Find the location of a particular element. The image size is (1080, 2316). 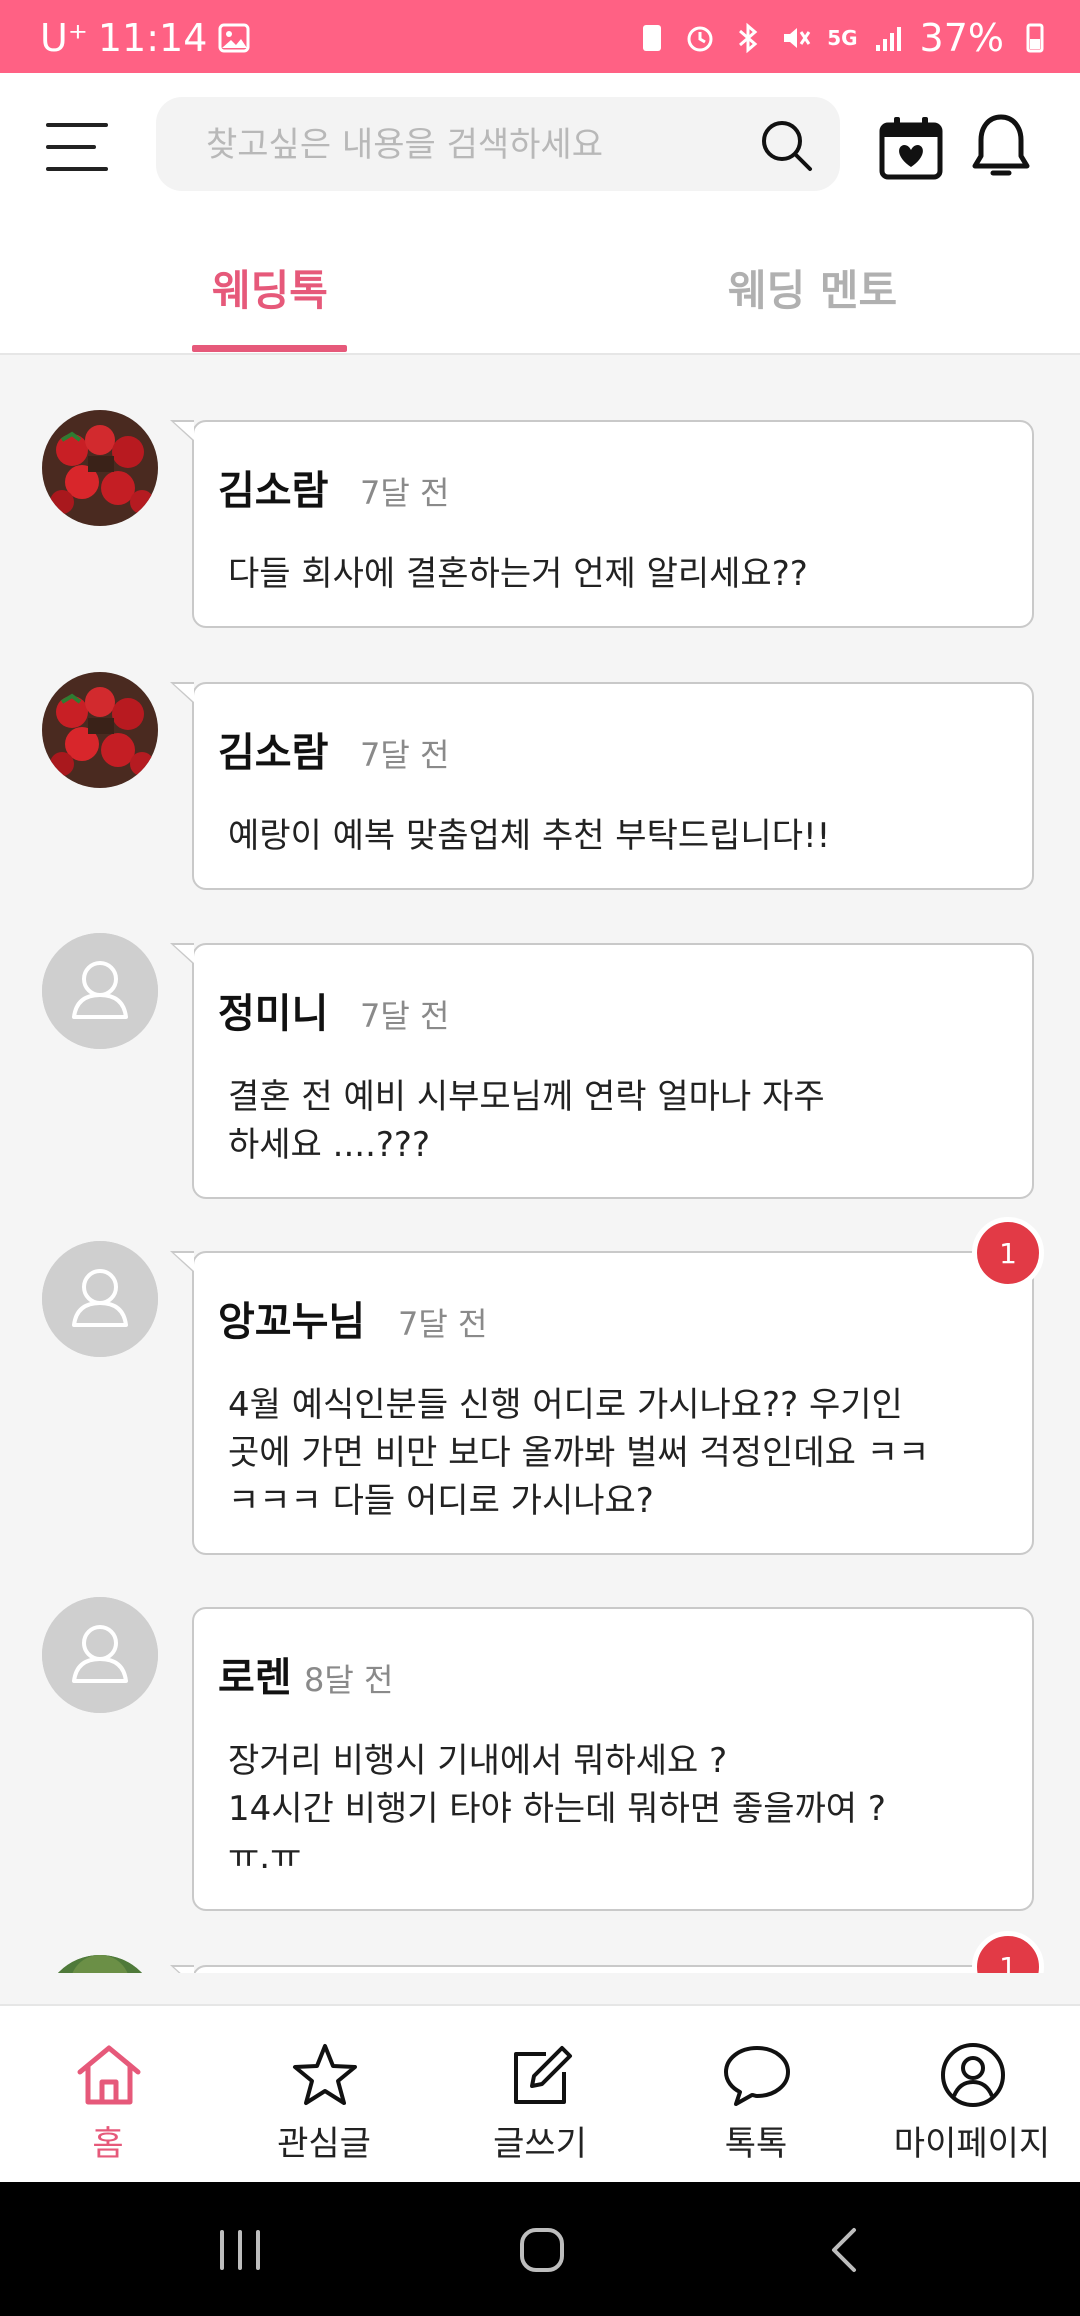

app-header is located at coordinates (540, 147).